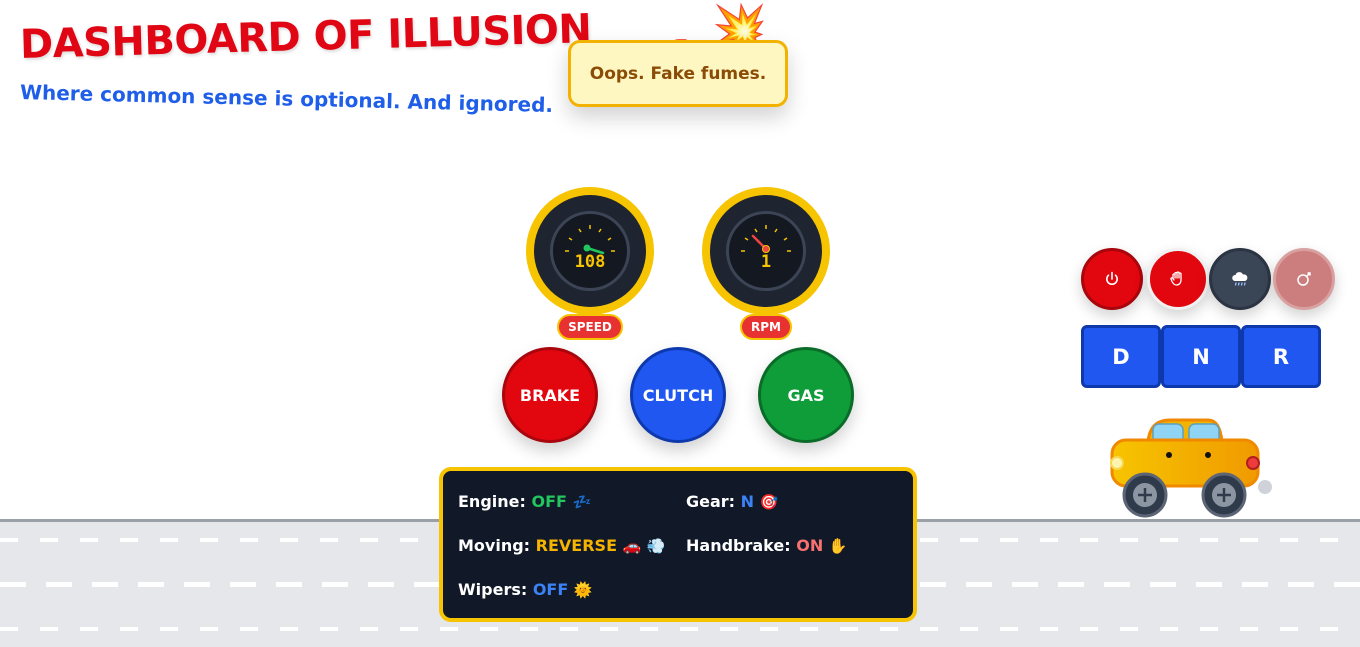  What do you see at coordinates (590, 327) in the screenshot?
I see `speed-label: SPEED` at bounding box center [590, 327].